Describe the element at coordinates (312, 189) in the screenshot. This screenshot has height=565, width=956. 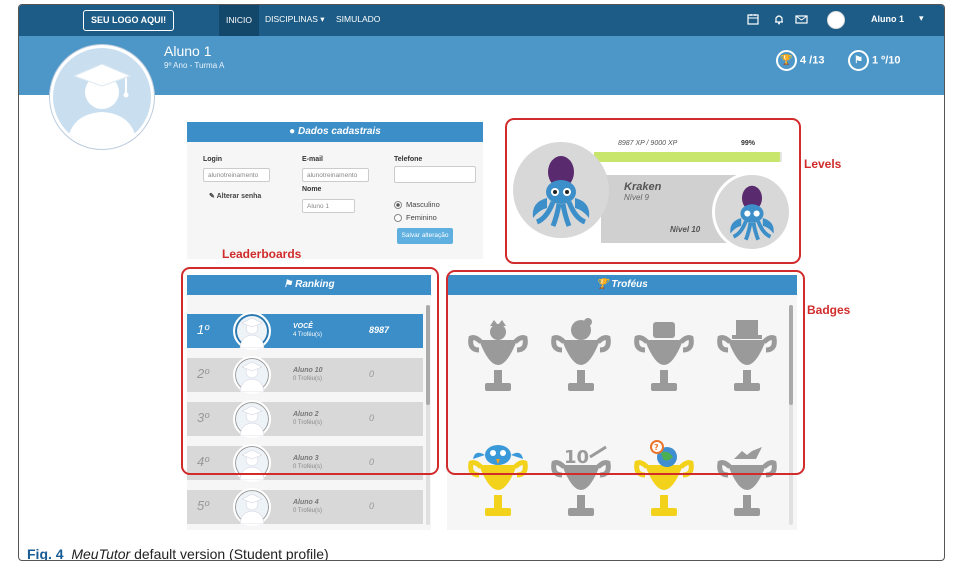
I see `nome-label: Nome` at that location.